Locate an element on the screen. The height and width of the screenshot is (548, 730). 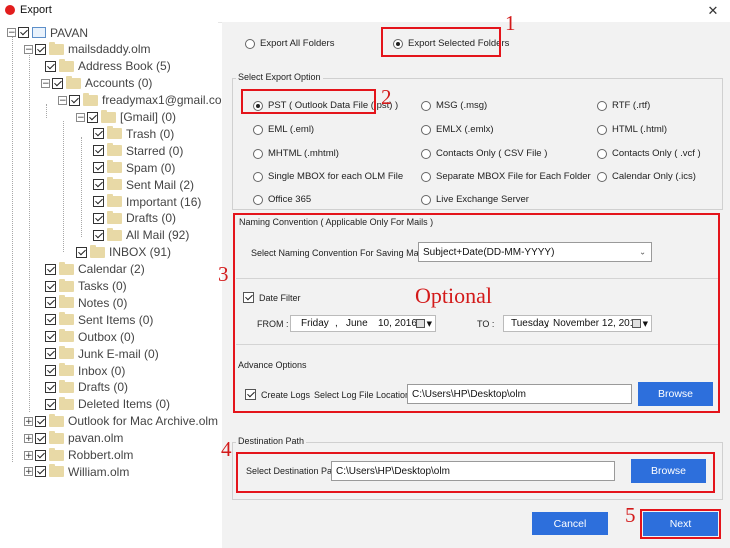
tree-item-inbox-0: Inbox (0) is located at coordinates (85, 370).